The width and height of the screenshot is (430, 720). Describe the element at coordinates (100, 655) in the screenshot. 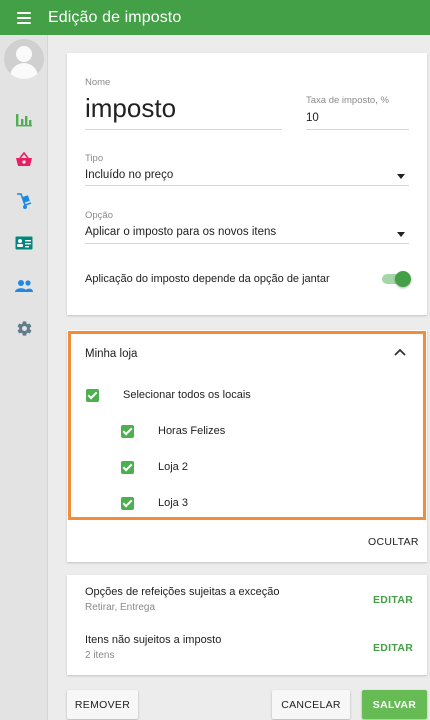

I see `tax-exempt-items-value: 2 itens` at that location.